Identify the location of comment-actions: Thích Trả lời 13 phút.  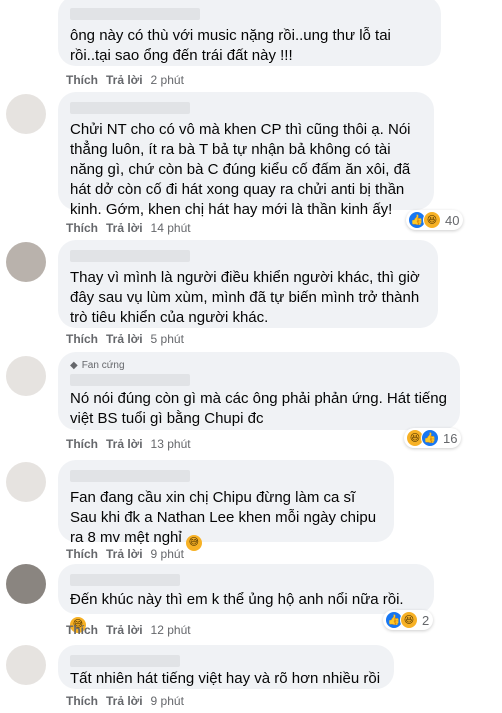
(128, 444).